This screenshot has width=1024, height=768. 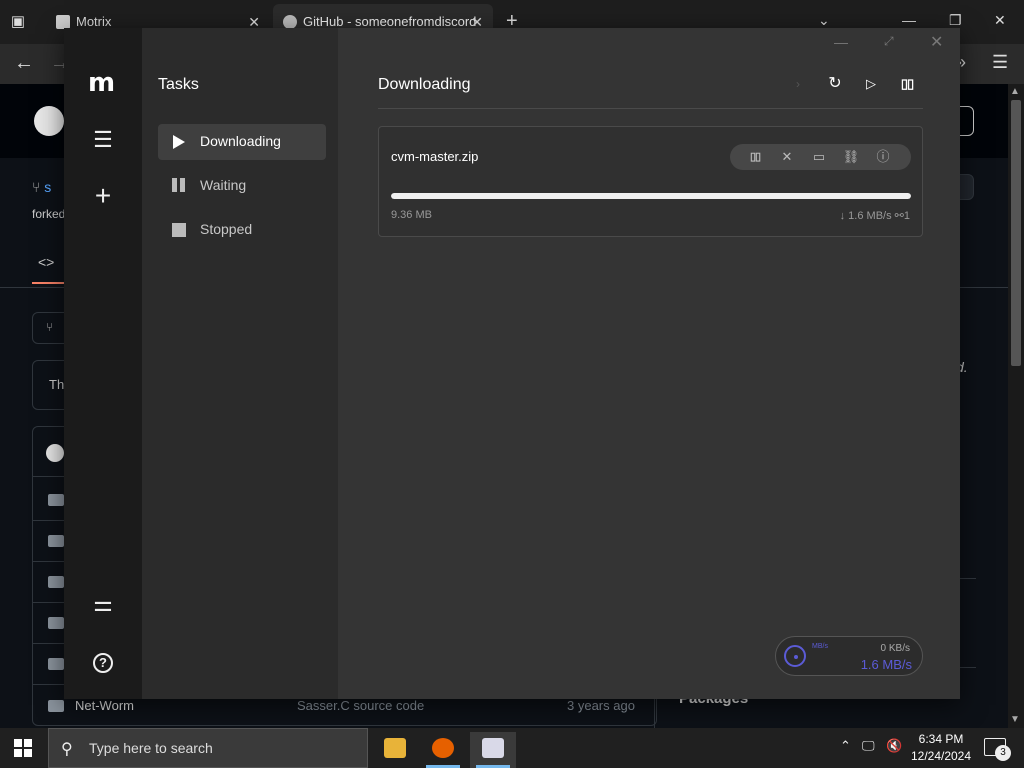 I want to click on nav-label: Waiting, so click(x=223, y=185).